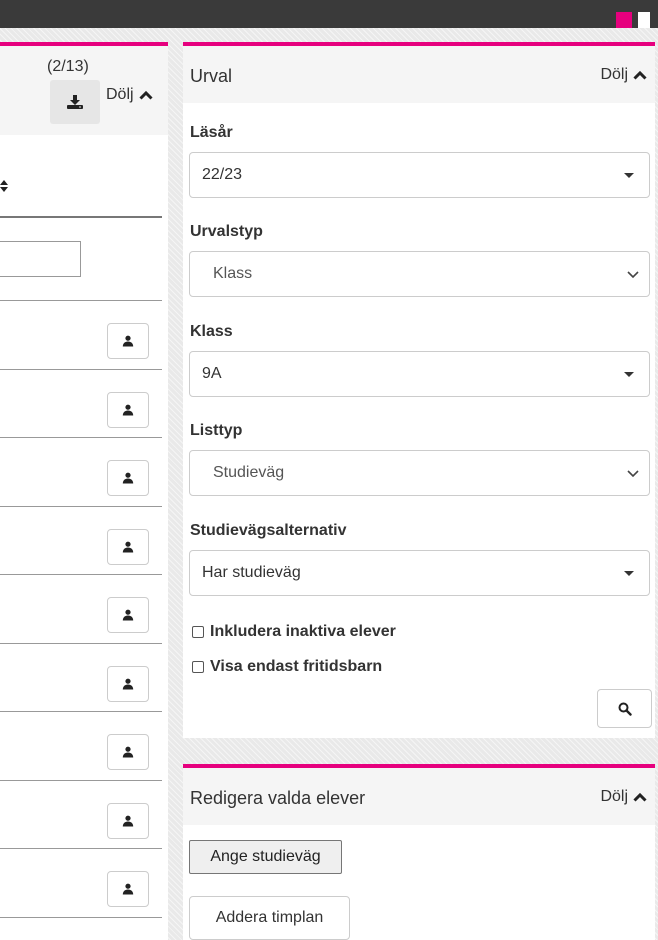  Describe the element at coordinates (226, 231) in the screenshot. I see `urvalstyp-label: Urvalstyp` at that location.